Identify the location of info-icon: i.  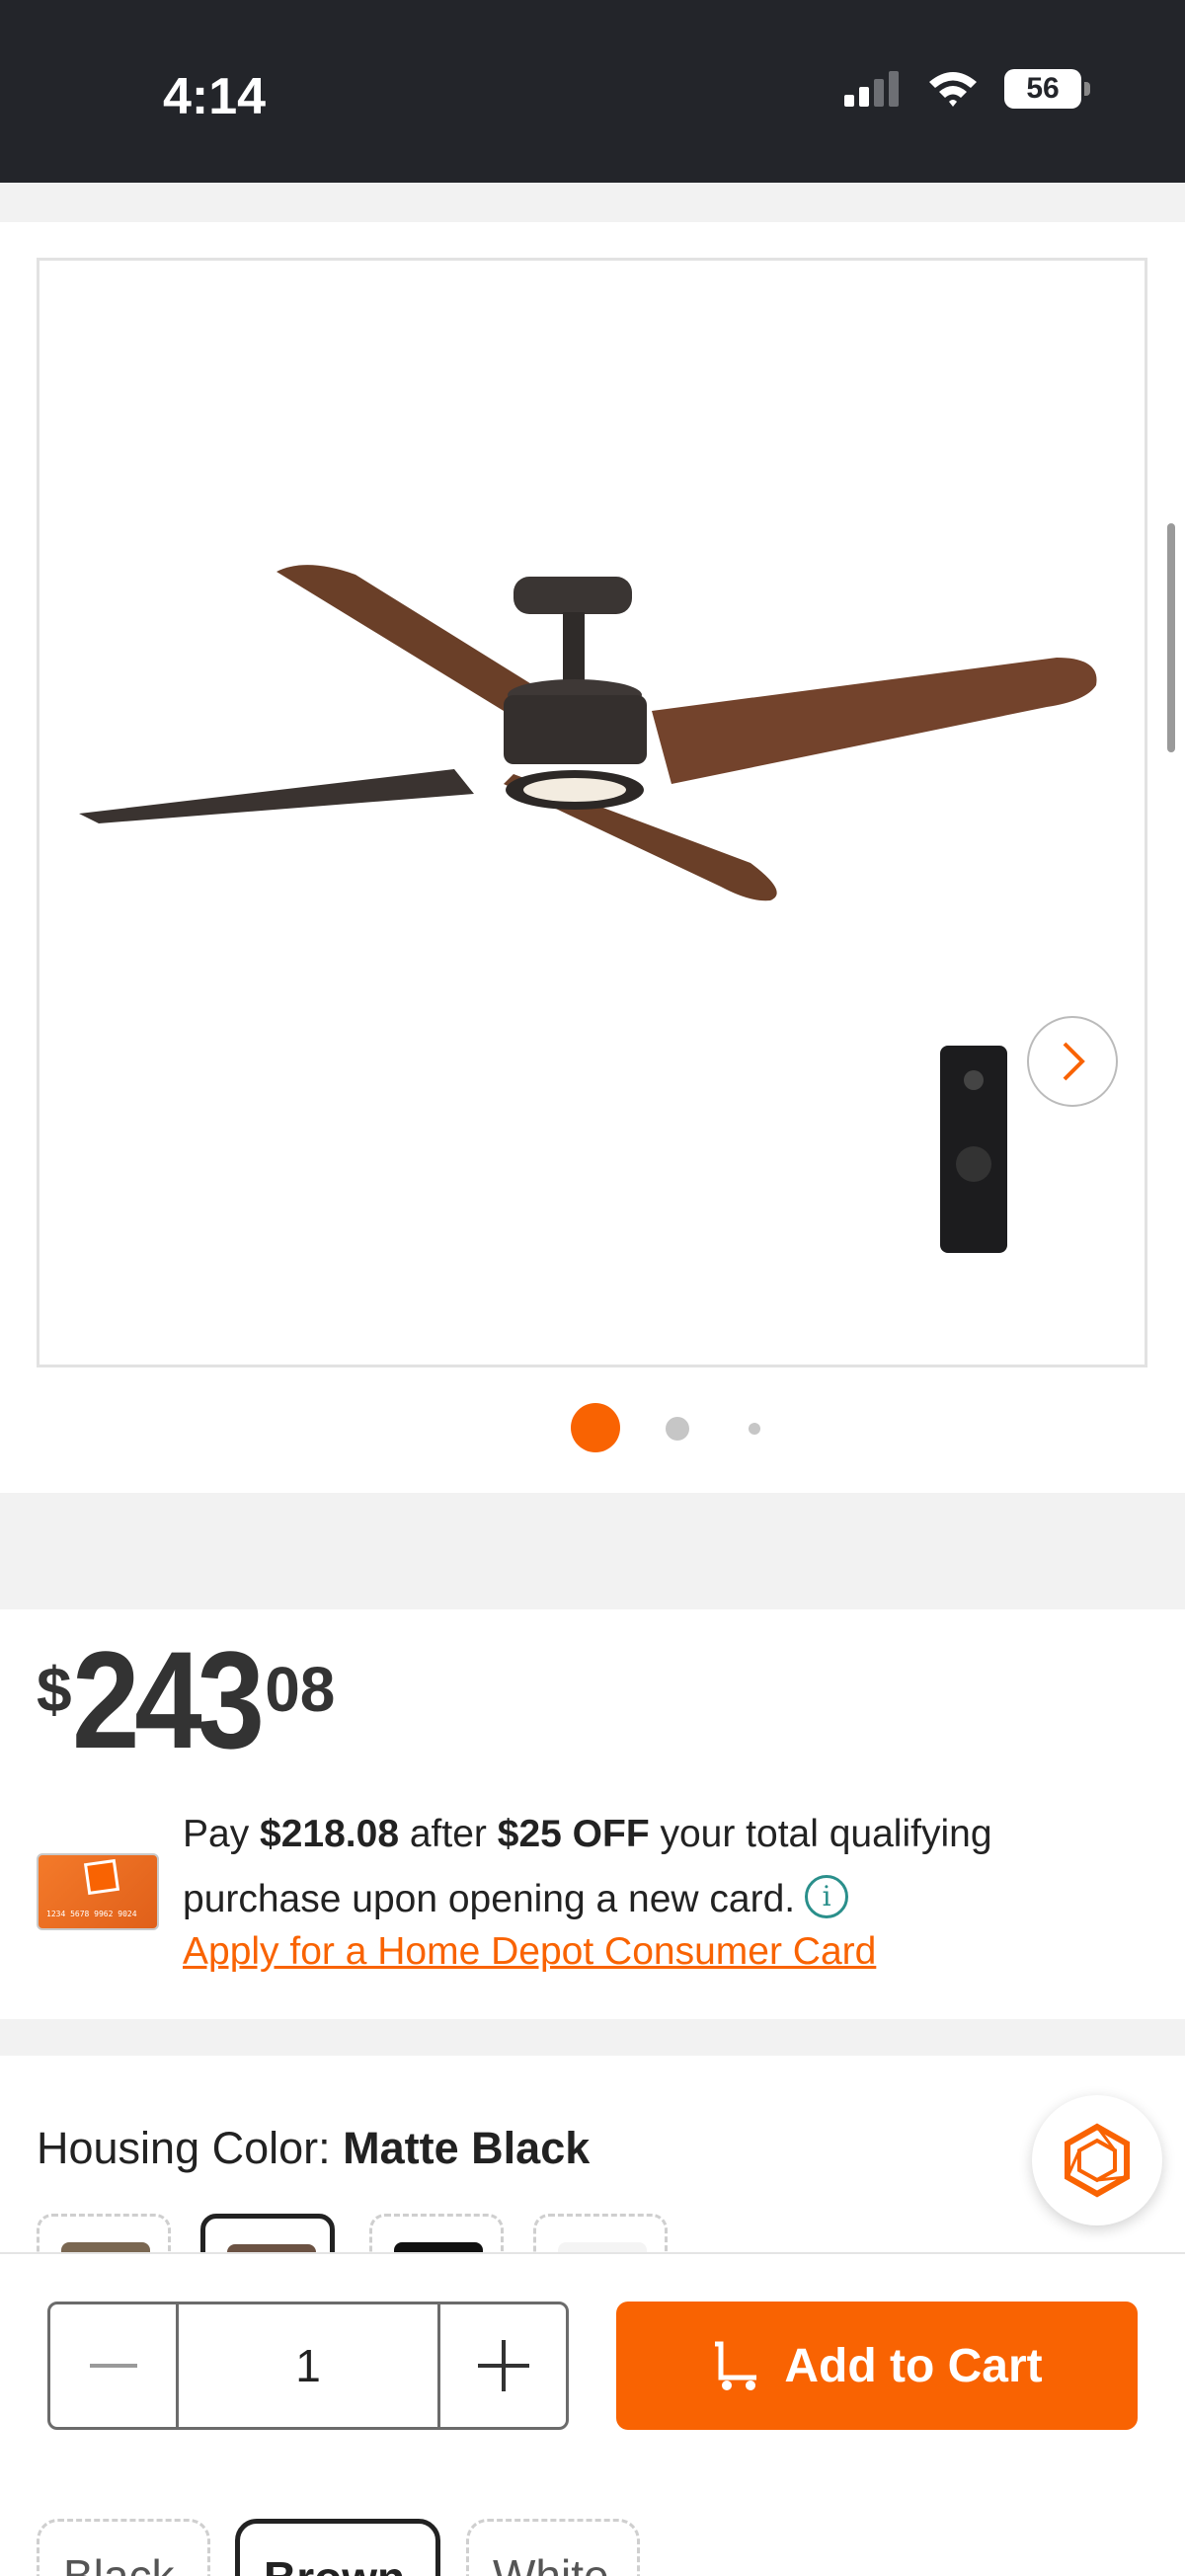
(827, 1896).